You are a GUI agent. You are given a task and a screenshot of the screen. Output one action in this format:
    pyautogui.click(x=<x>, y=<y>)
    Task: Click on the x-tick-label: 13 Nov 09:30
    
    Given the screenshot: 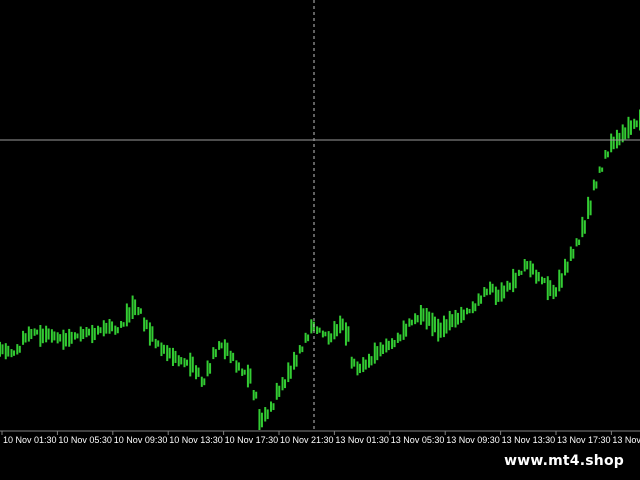 What is the action you would take?
    pyautogui.click(x=473, y=440)
    